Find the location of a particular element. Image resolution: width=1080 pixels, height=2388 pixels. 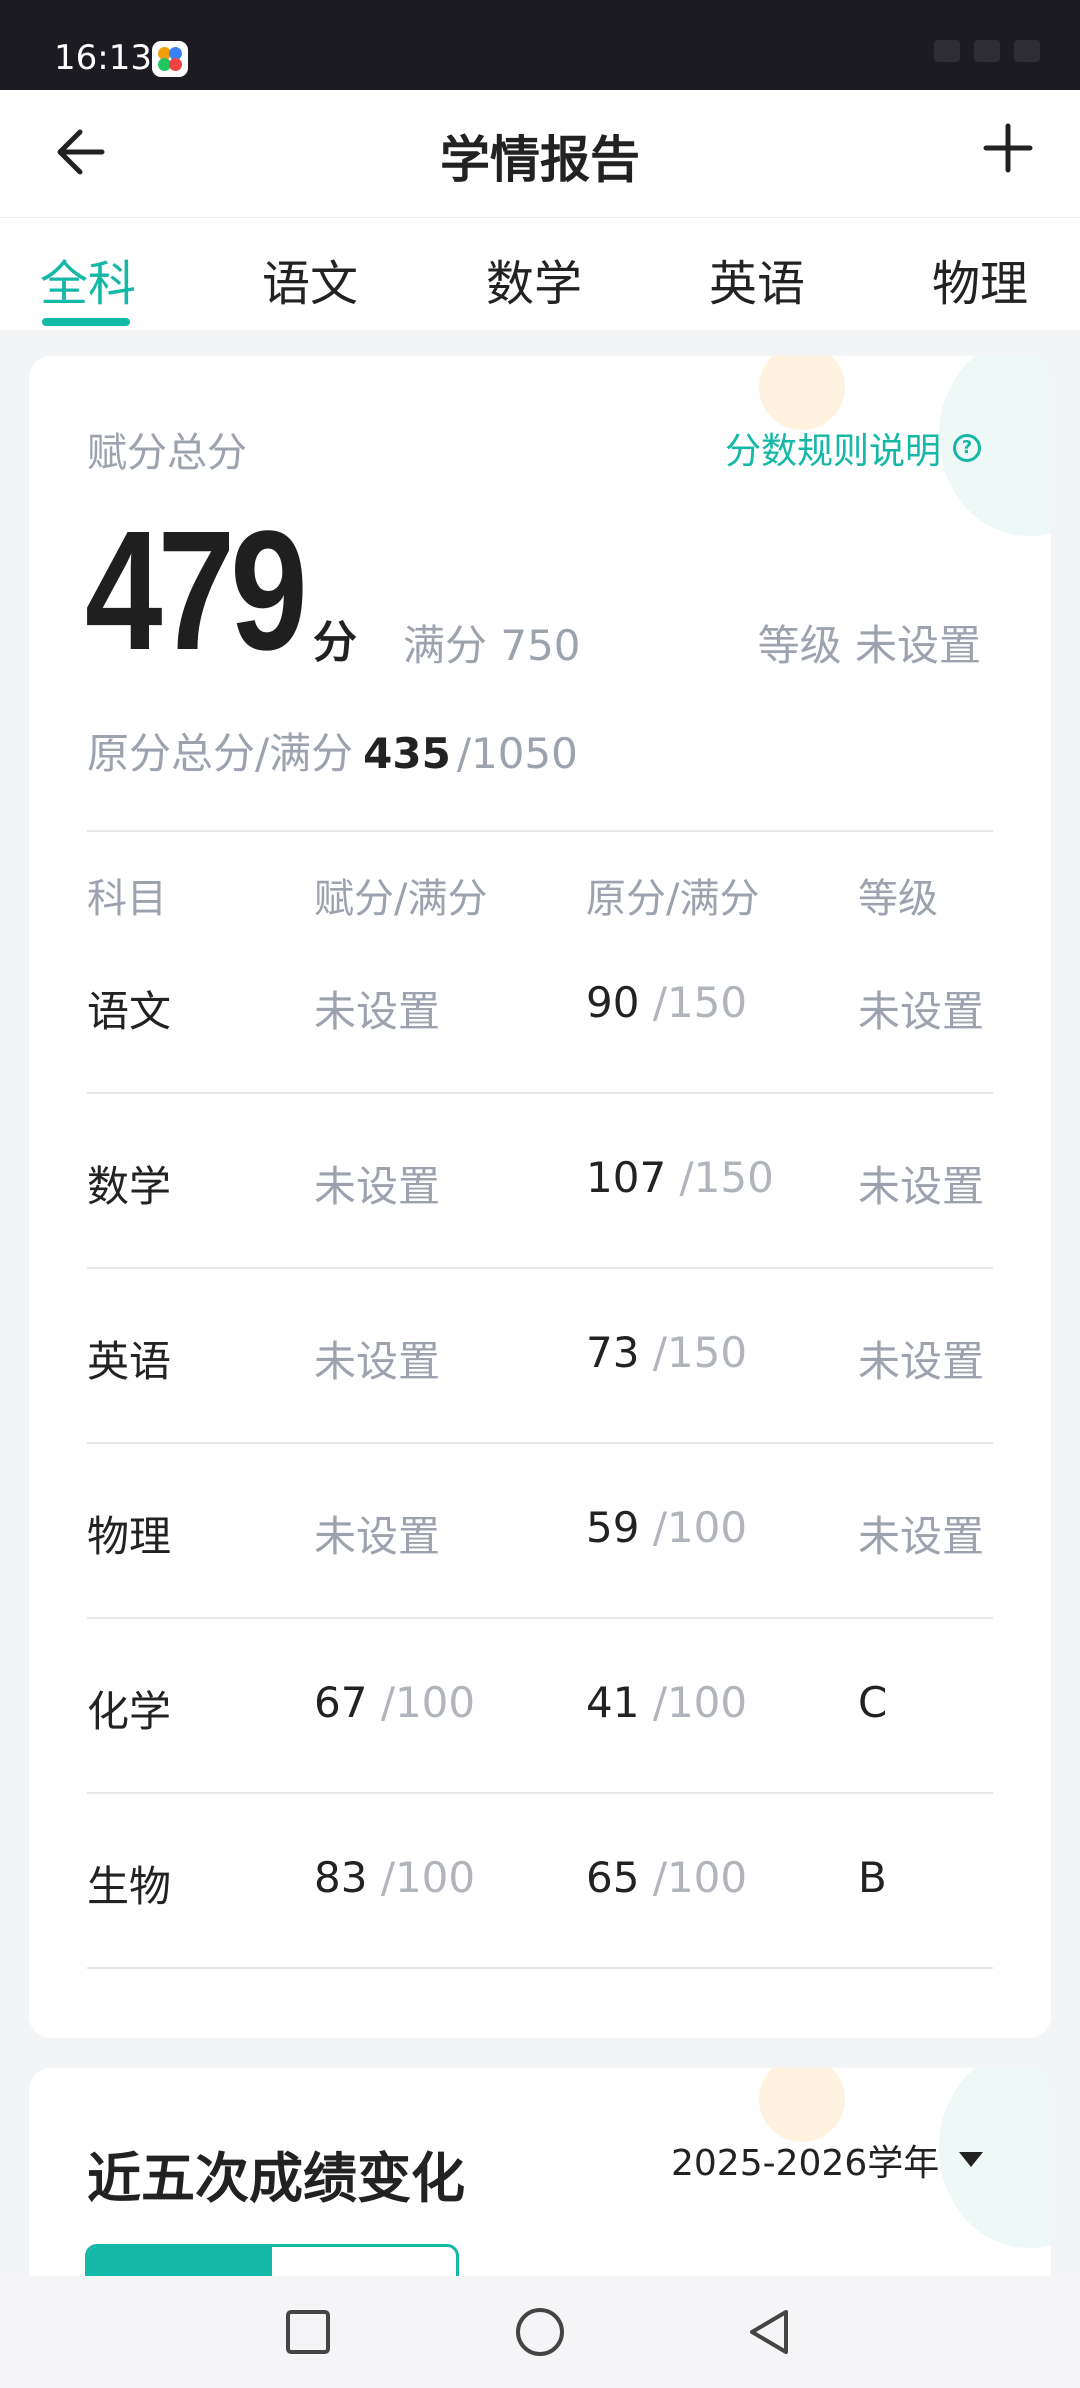

active-tab-indicator is located at coordinates (86, 322).